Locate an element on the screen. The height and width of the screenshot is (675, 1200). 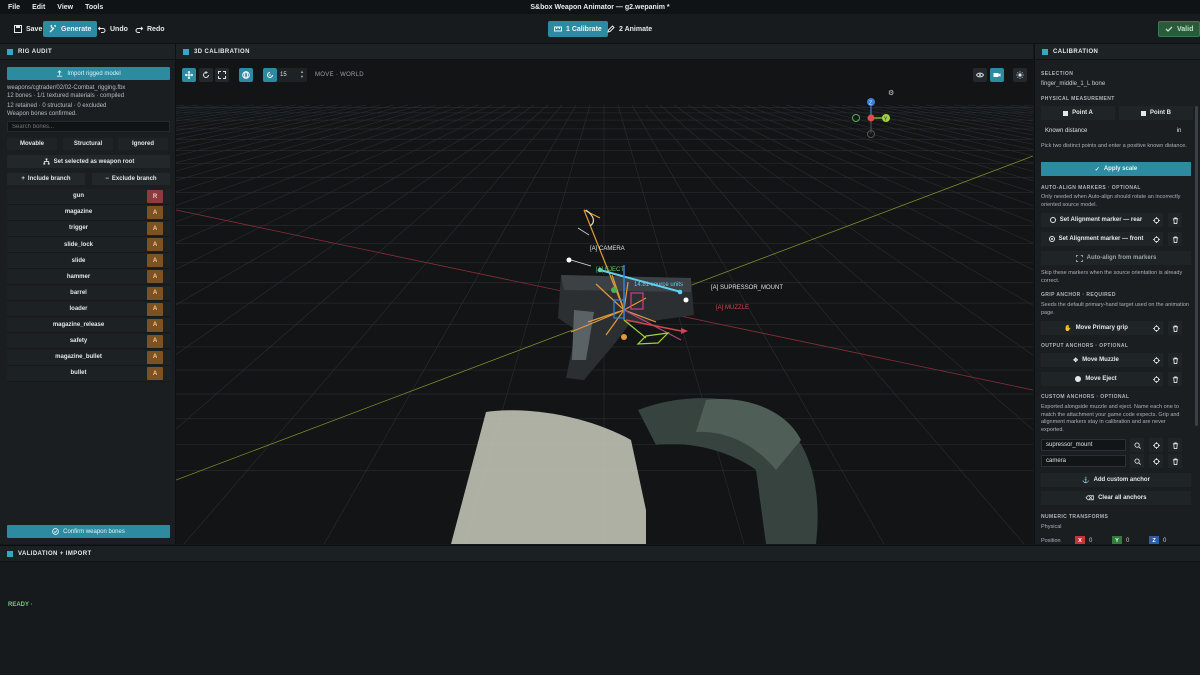
marker-rear-target-button is located at coordinates (1156, 220).